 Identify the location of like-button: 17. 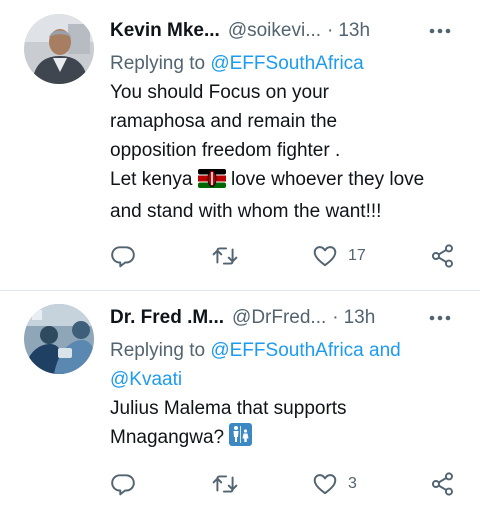
(339, 256).